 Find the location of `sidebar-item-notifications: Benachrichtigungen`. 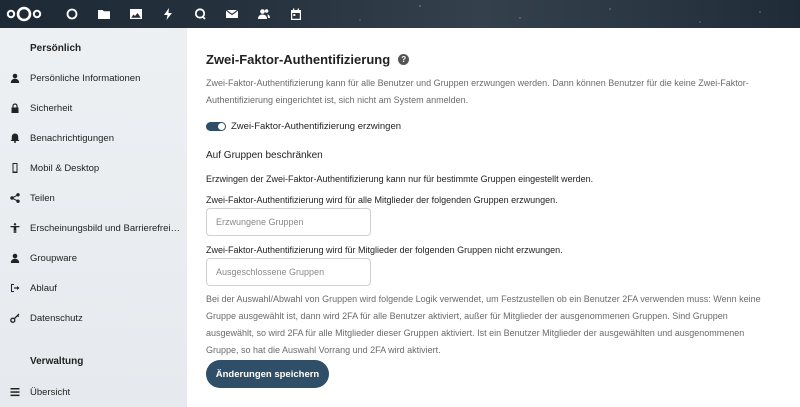

sidebar-item-notifications: Benachrichtigungen is located at coordinates (93, 138).